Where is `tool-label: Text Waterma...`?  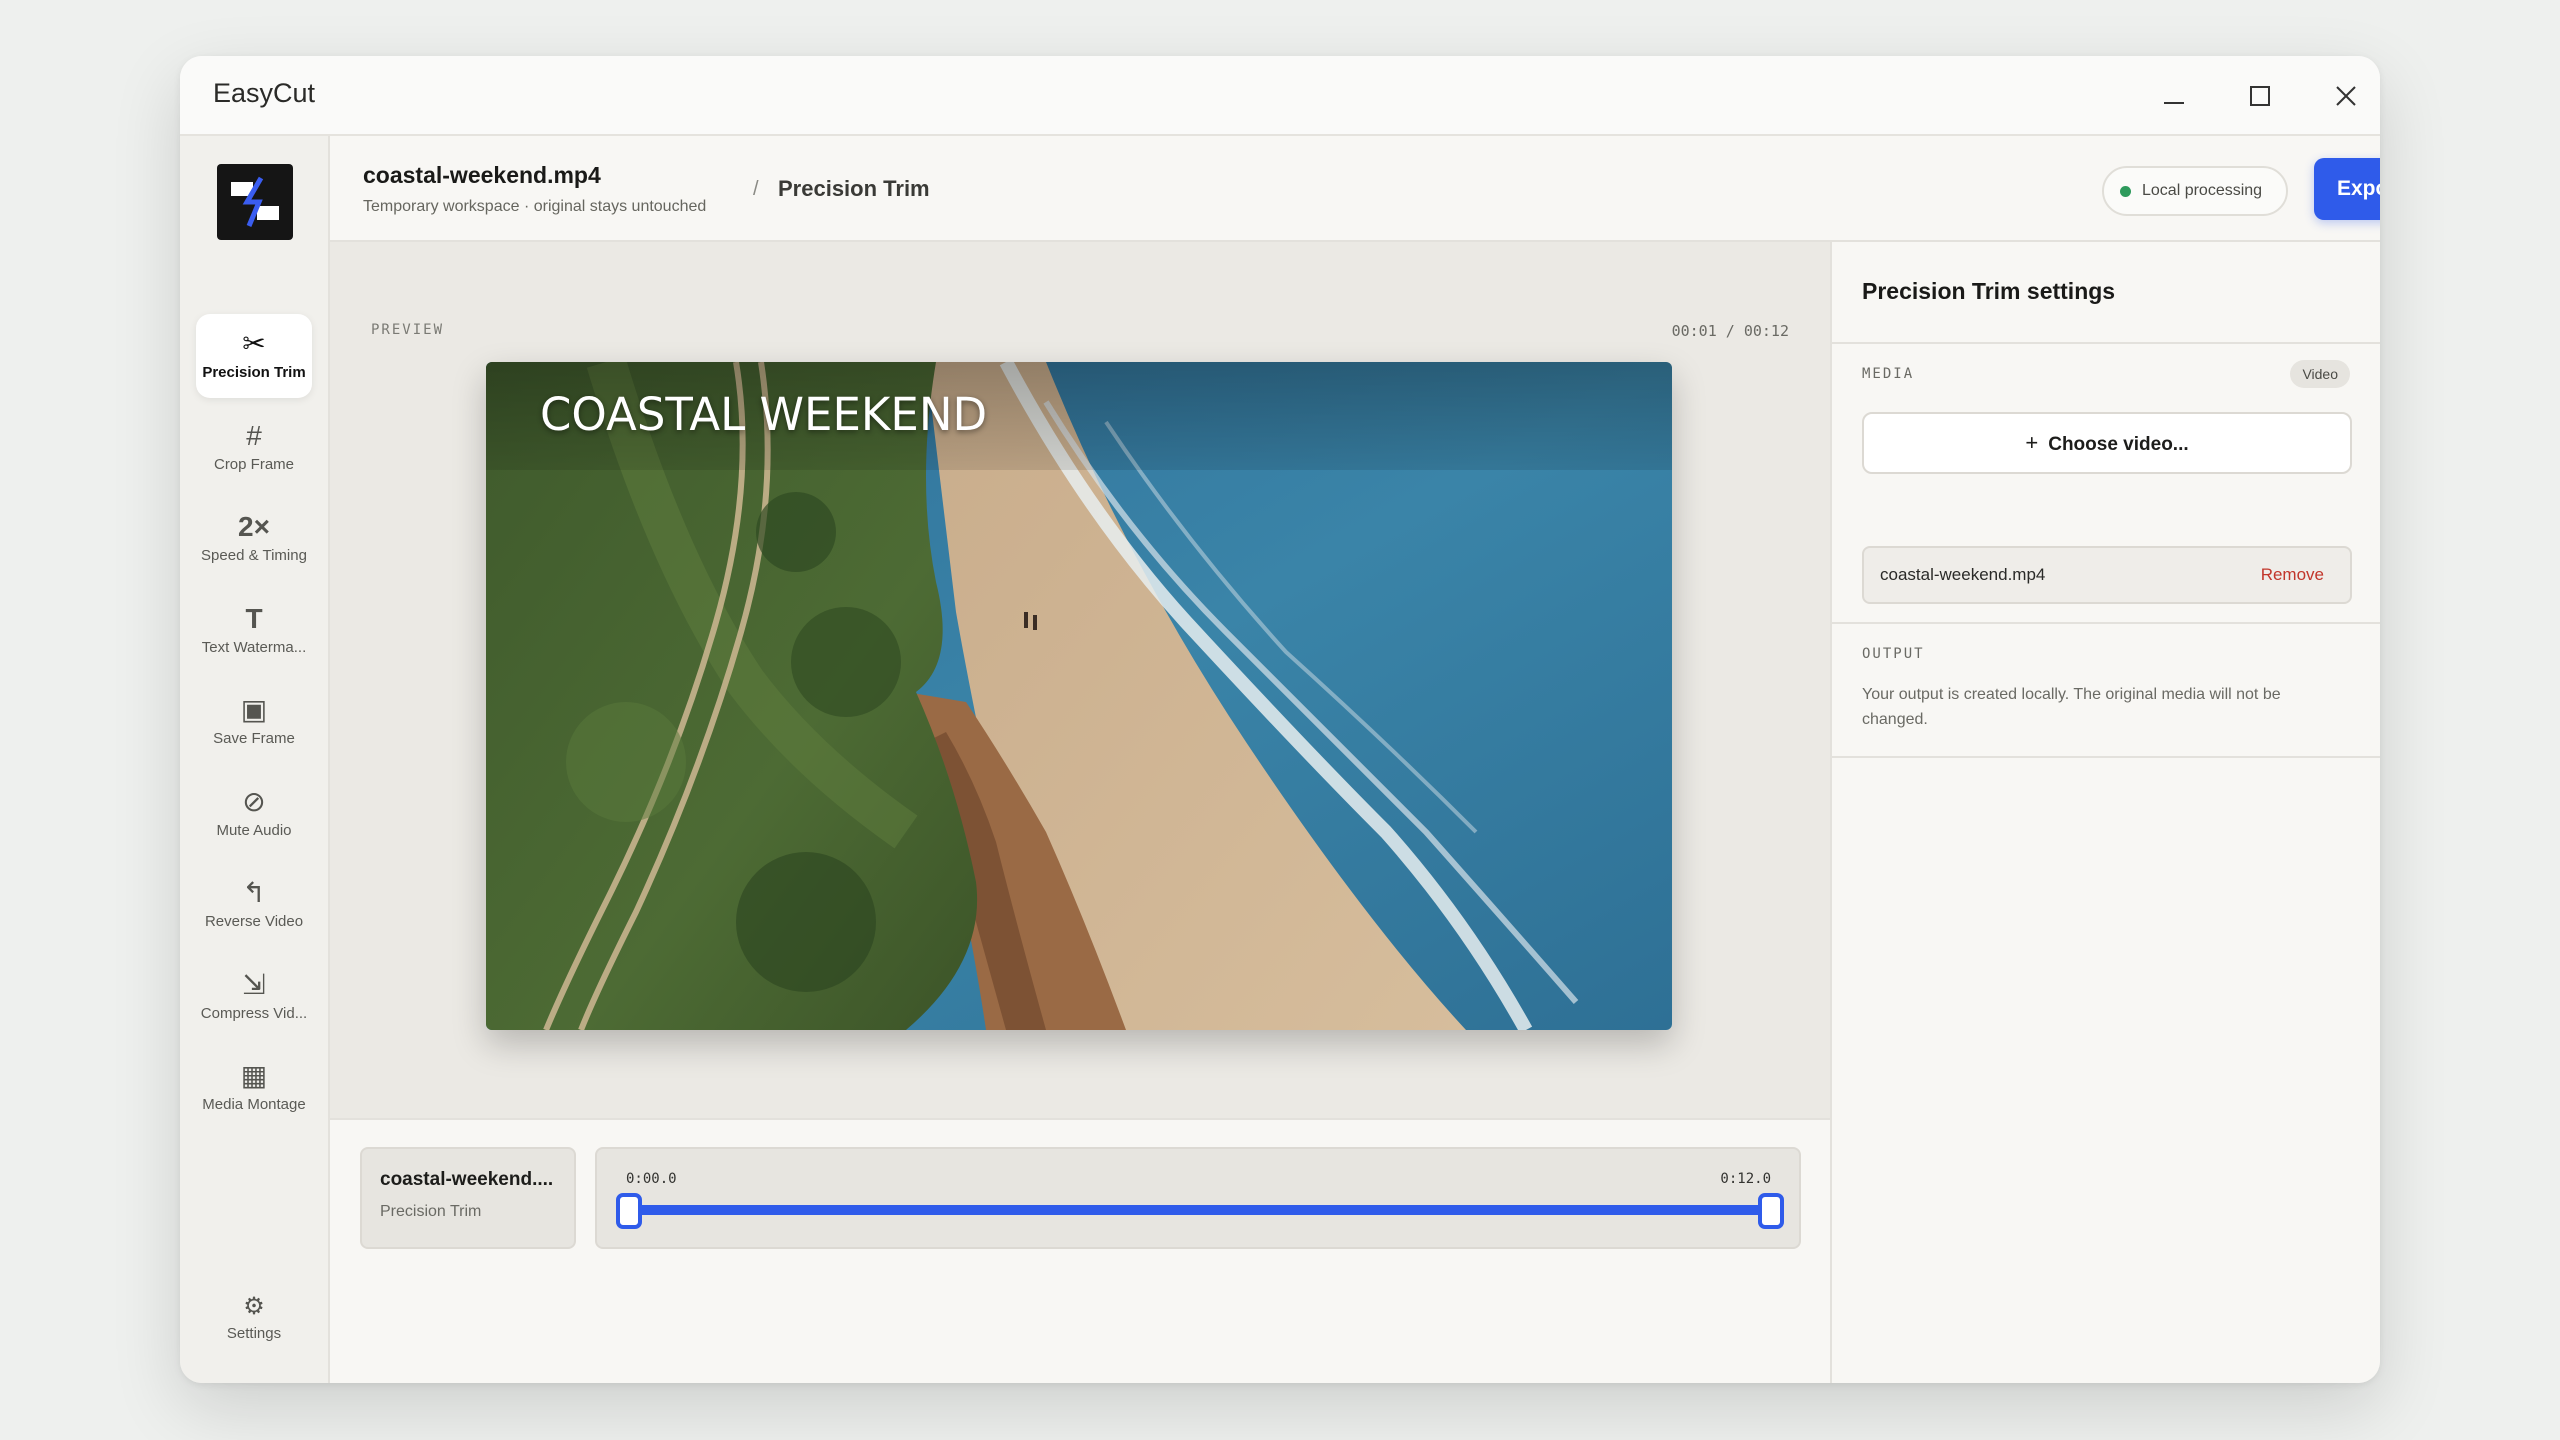 tool-label: Text Waterma... is located at coordinates (254, 647).